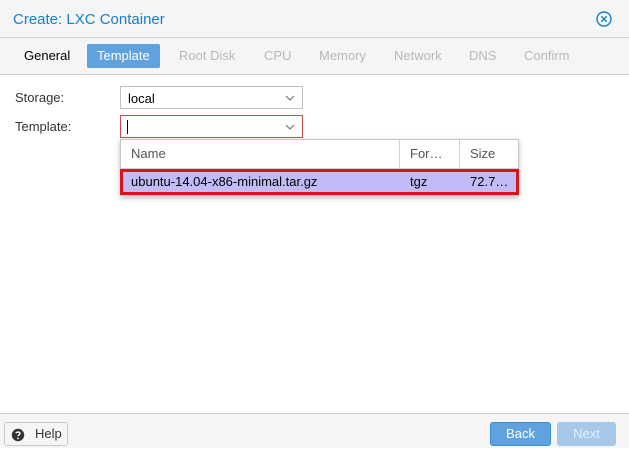 This screenshot has height=449, width=629. What do you see at coordinates (520, 434) in the screenshot?
I see `back-button: Back` at bounding box center [520, 434].